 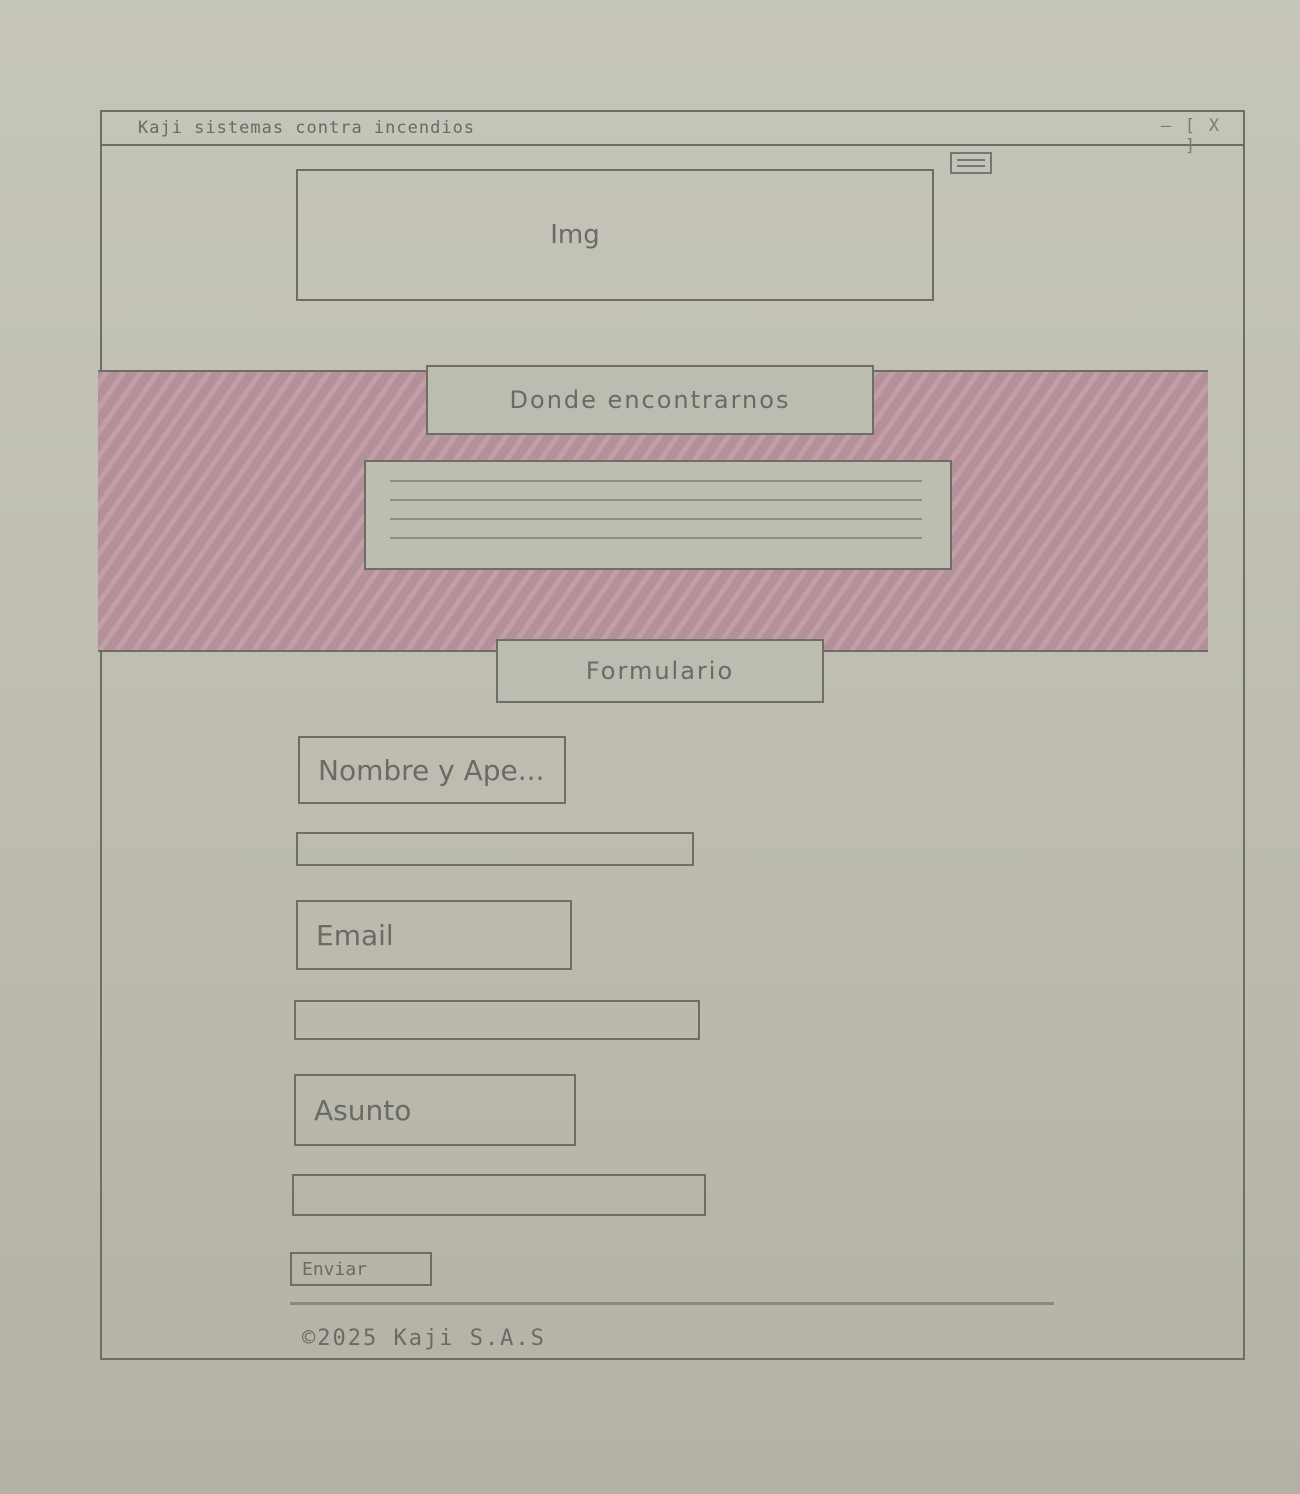 What do you see at coordinates (363, 1110) in the screenshot?
I see `subject-label-text: Asunto` at bounding box center [363, 1110].